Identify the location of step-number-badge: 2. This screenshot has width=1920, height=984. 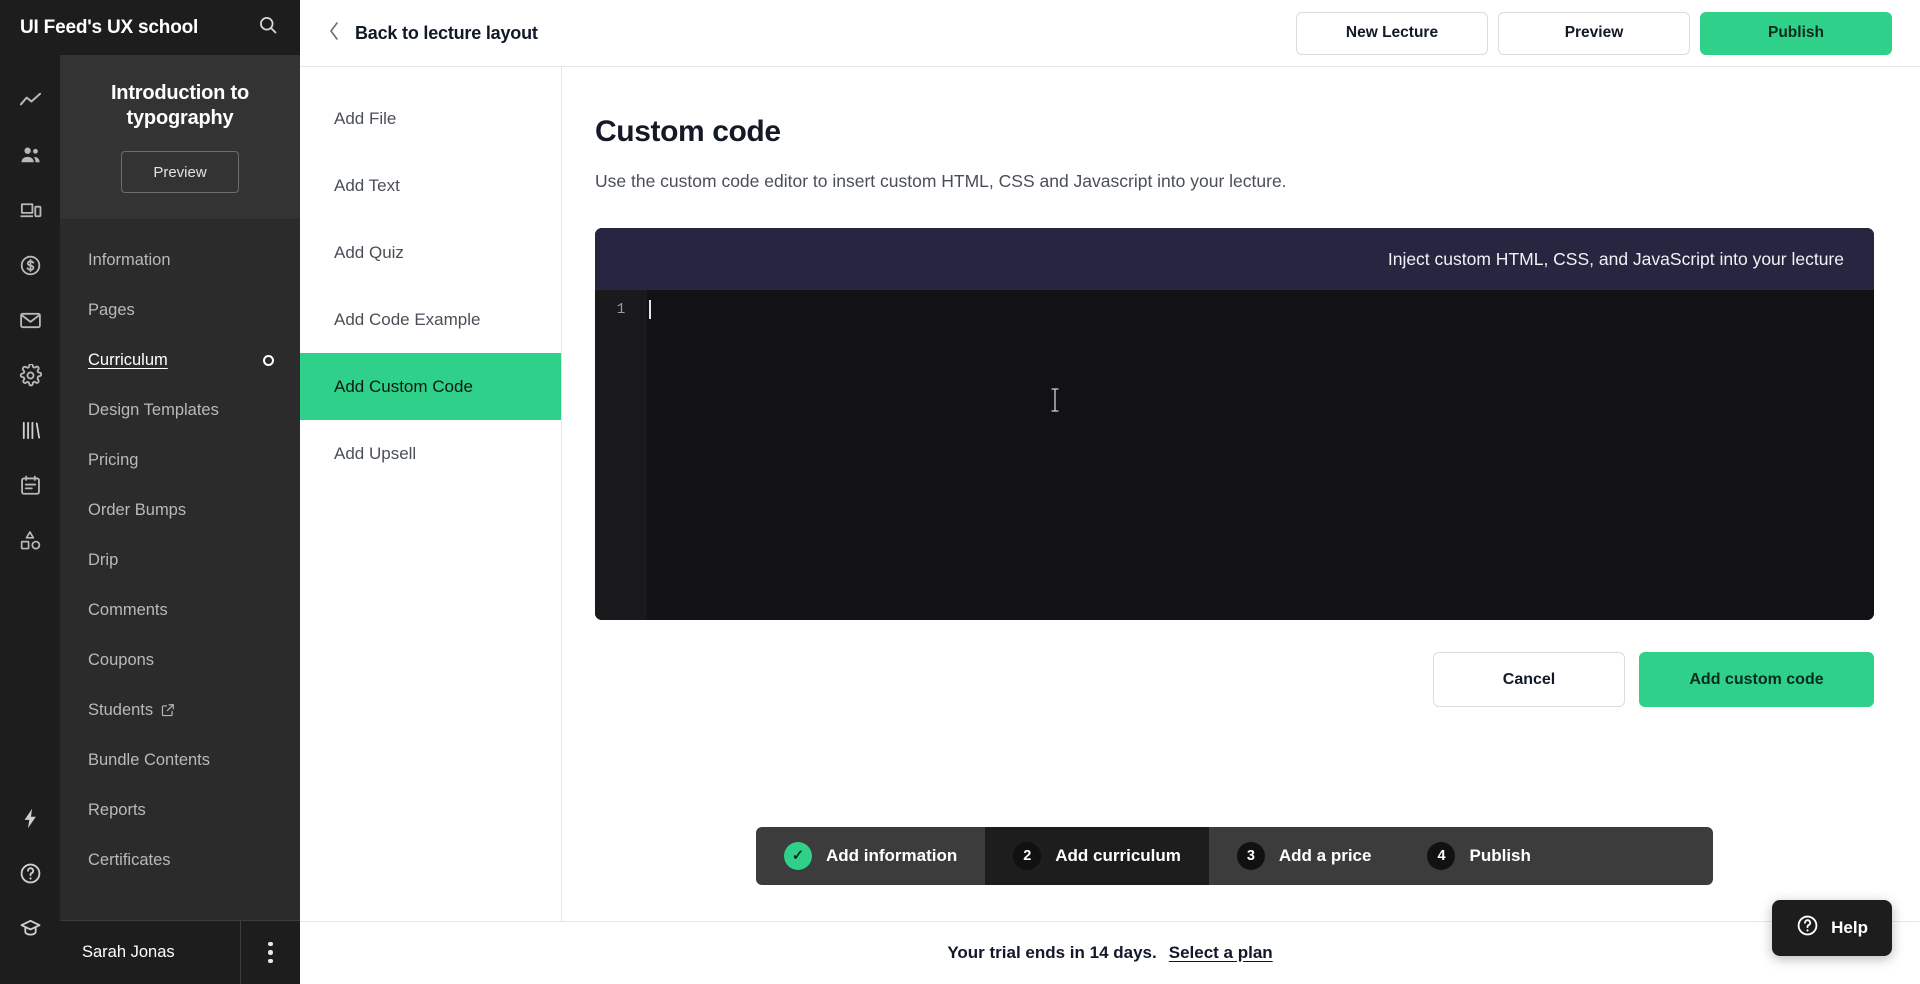
(1027, 856).